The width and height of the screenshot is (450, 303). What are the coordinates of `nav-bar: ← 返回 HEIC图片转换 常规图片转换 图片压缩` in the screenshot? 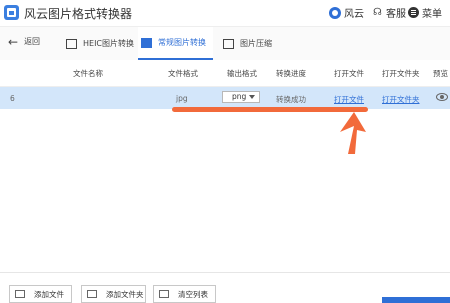 It's located at (225, 43).